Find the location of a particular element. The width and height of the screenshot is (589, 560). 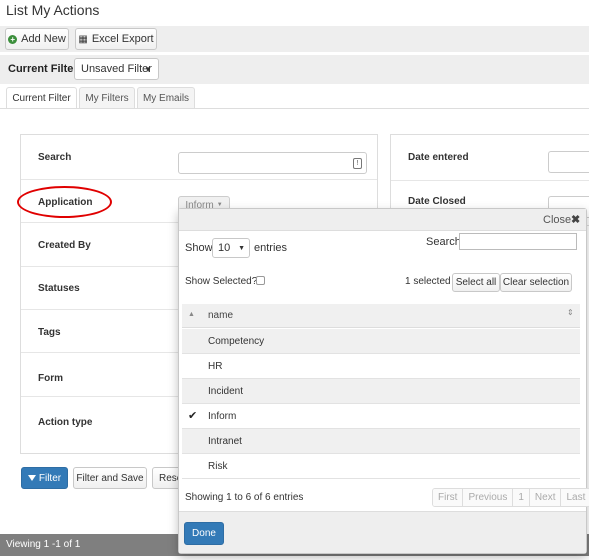

search-label: Search is located at coordinates (55, 157).